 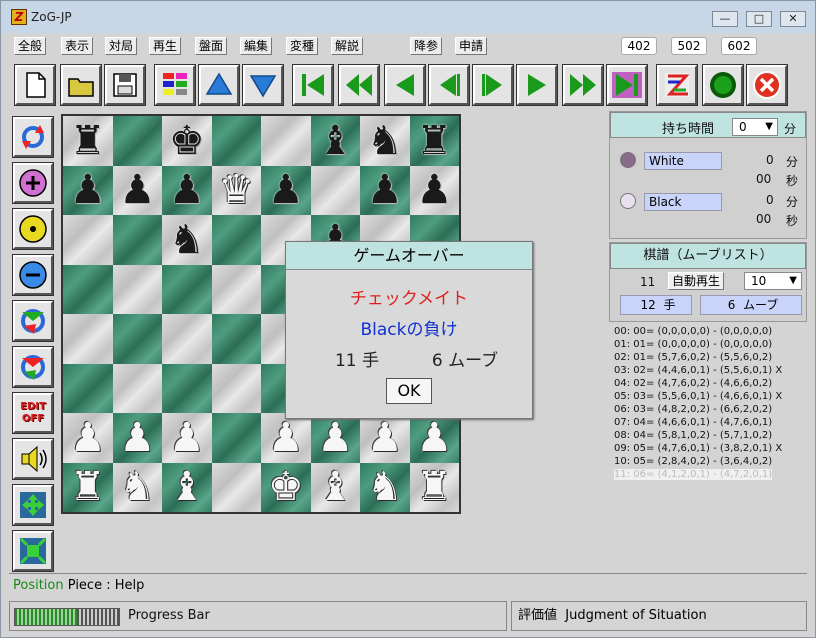 I want to click on move-list-item: 10: 05= (2,8,4,0,2) - (3,6,4,0,2), so click(x=693, y=461).